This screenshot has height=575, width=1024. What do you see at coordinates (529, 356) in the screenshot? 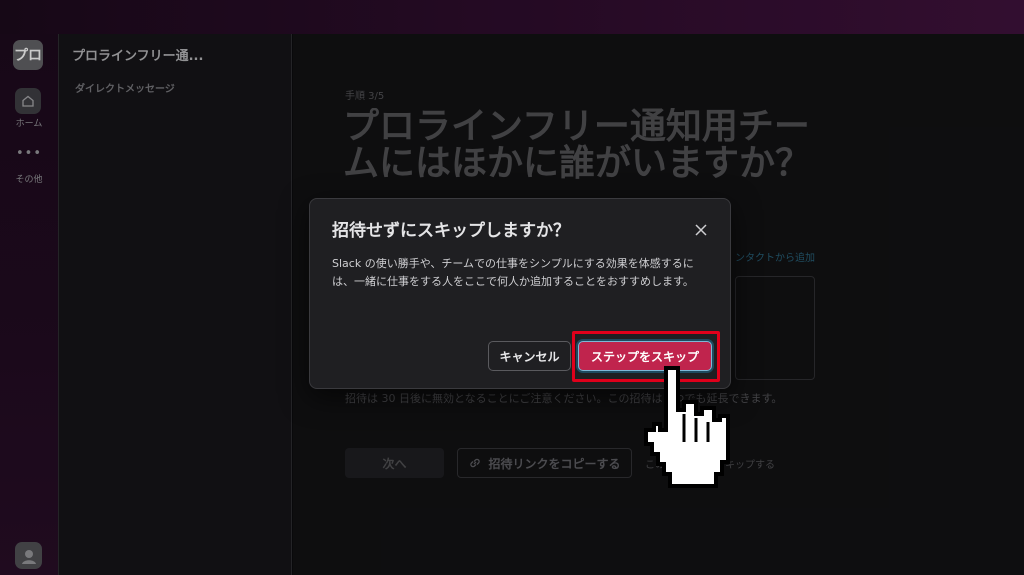
I see `cancel-button: キャンセル` at bounding box center [529, 356].